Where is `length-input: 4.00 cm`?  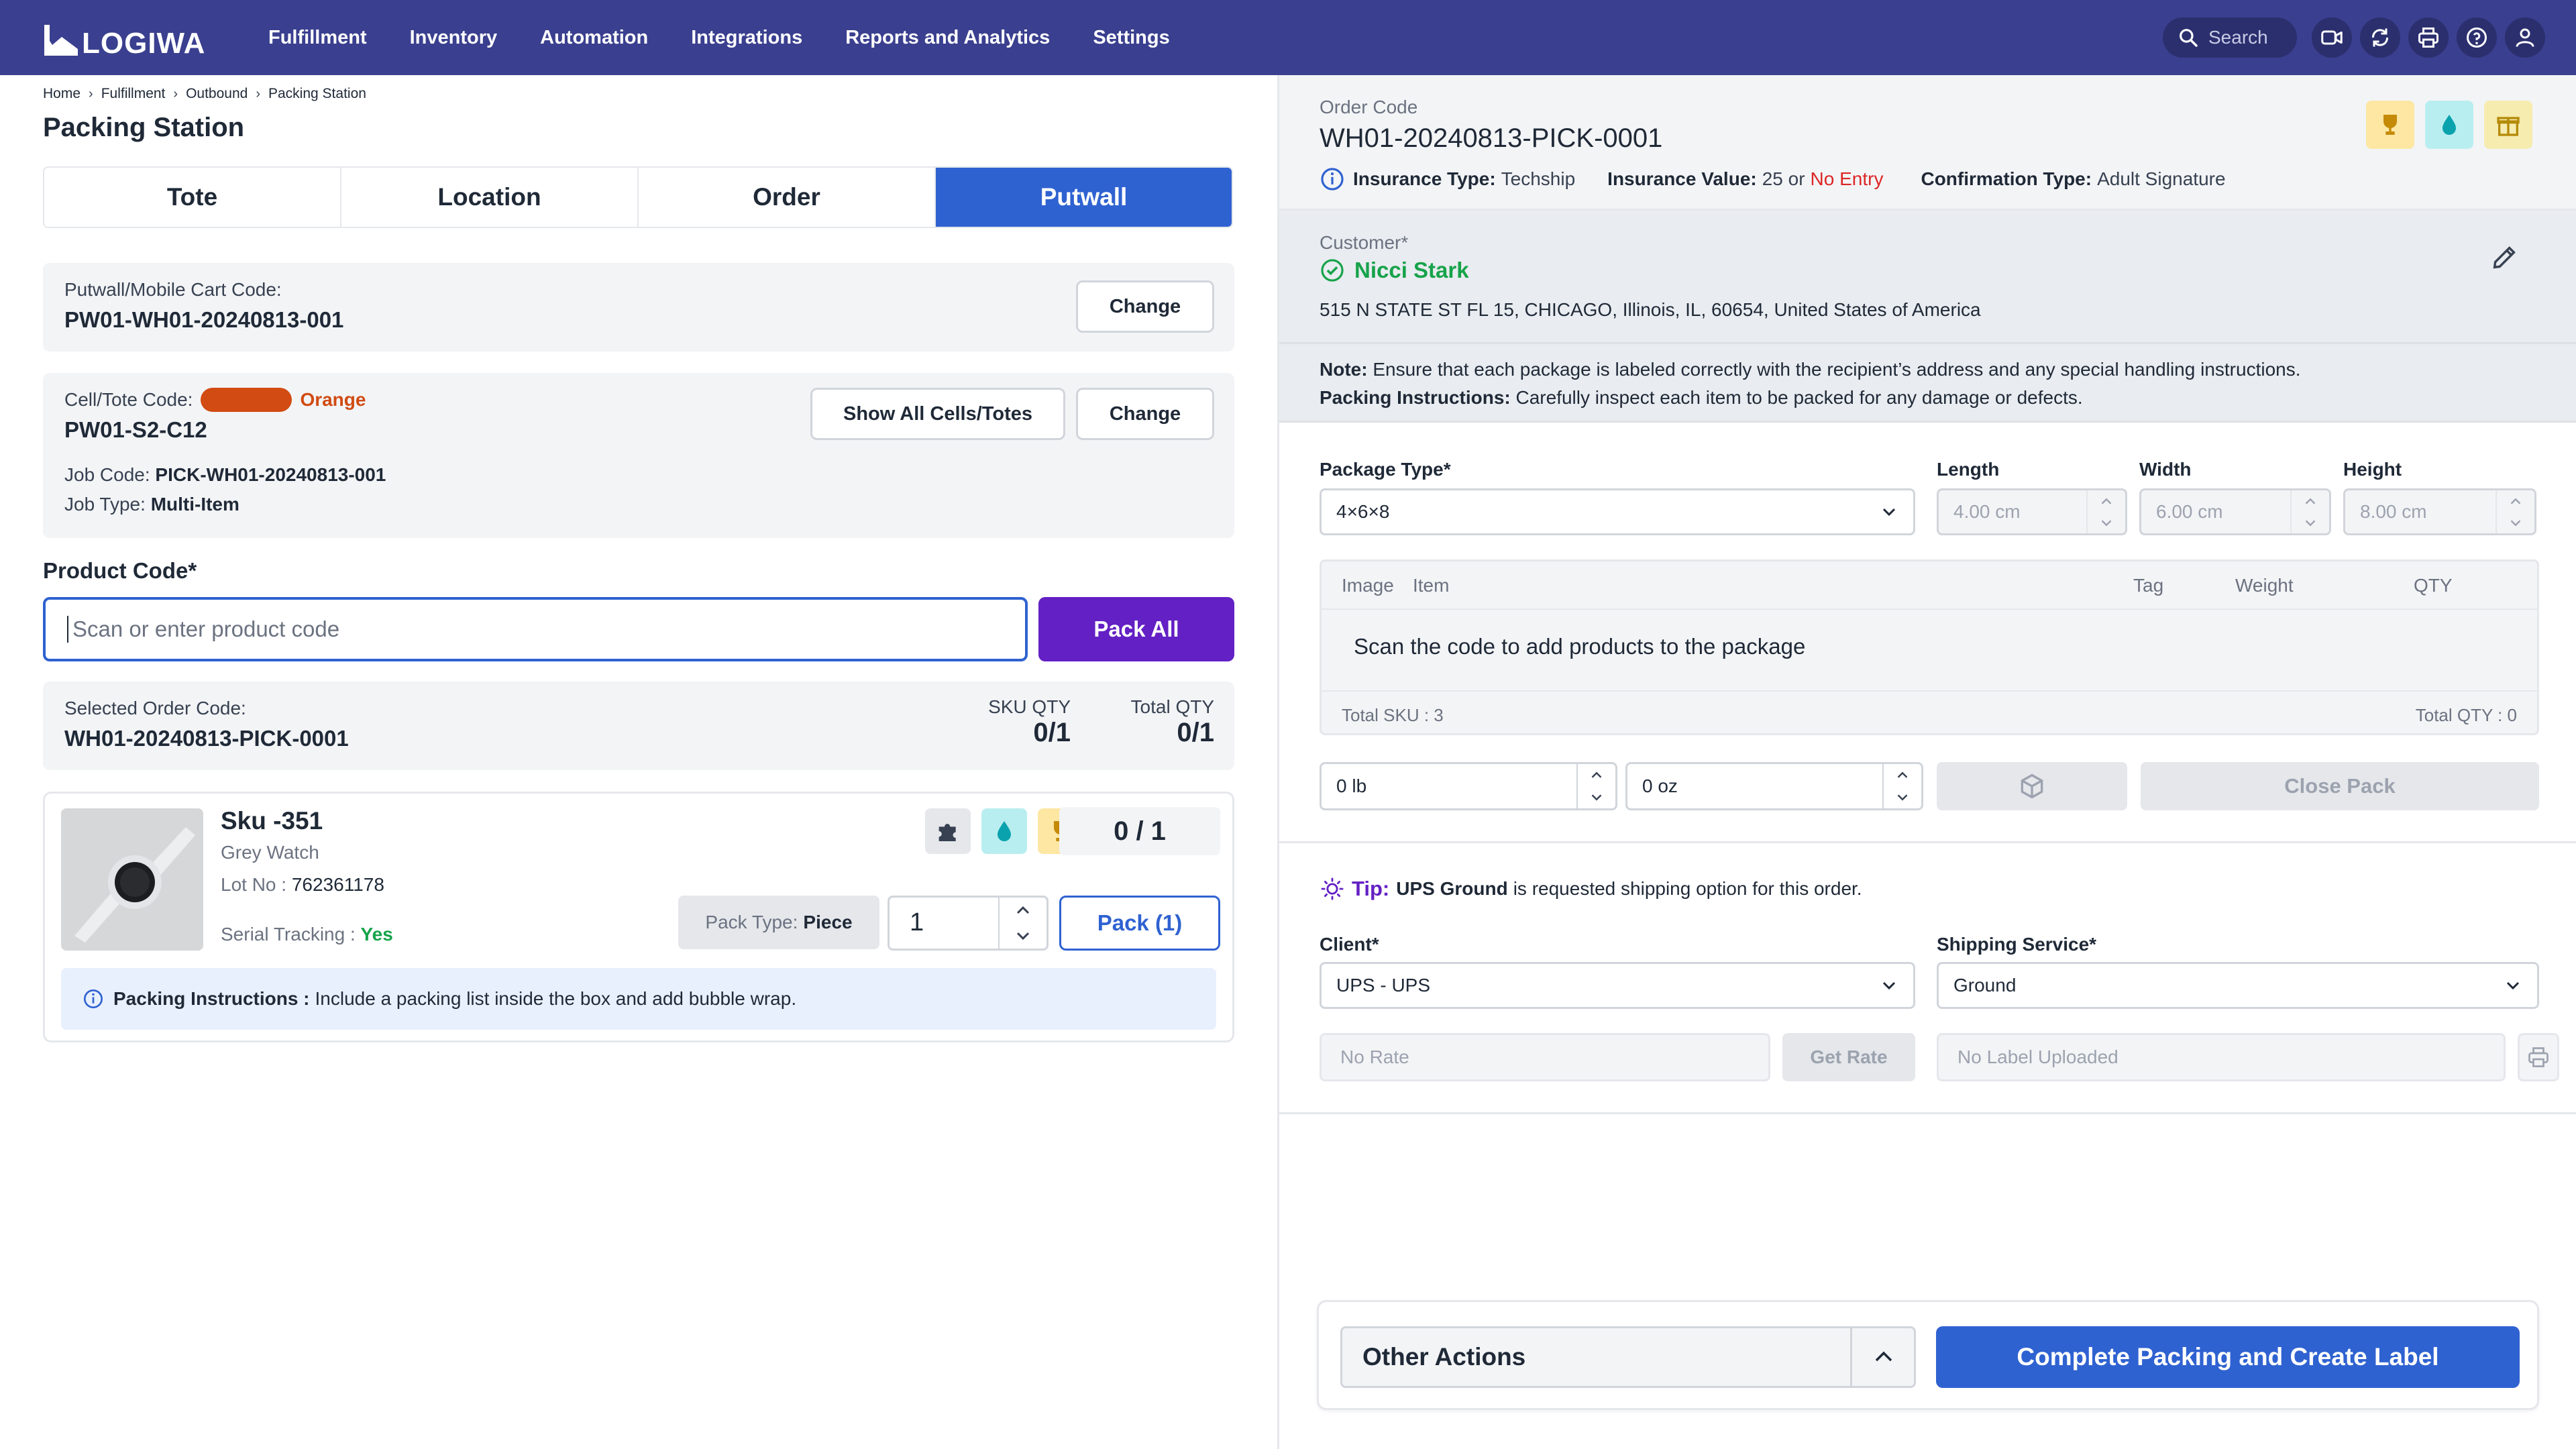
length-input: 4.00 cm is located at coordinates (2032, 511).